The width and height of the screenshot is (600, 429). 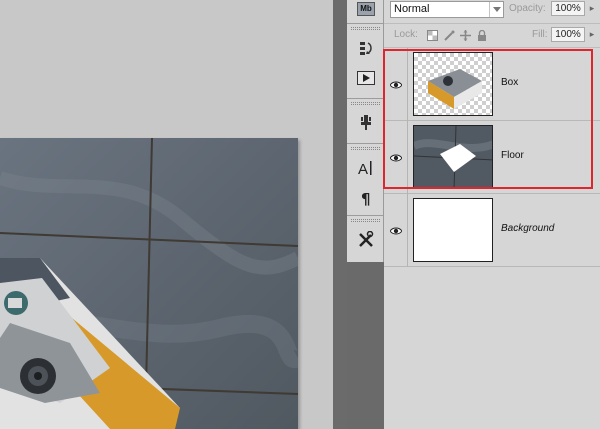 I want to click on mini-bridge-icon: Mb, so click(x=366, y=9).